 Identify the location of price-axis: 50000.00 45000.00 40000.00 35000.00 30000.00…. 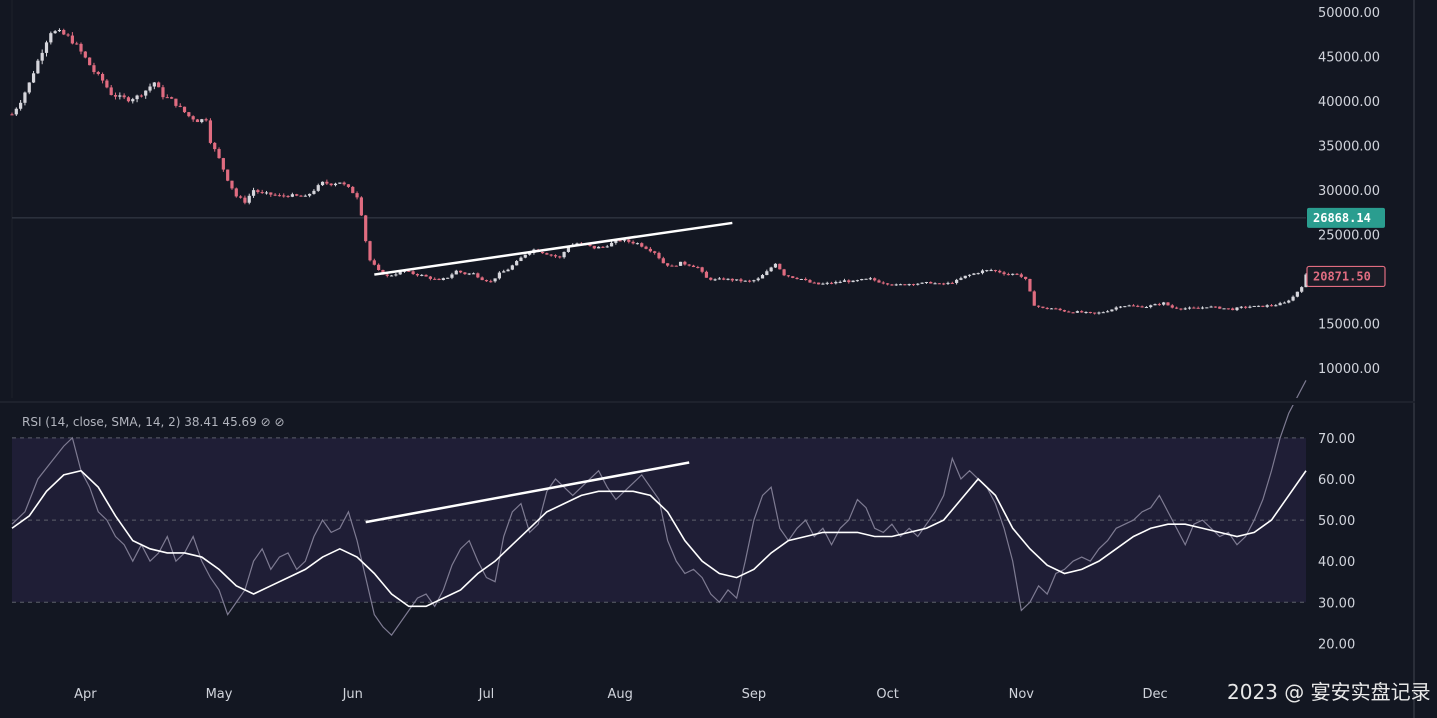
(1346, 191).